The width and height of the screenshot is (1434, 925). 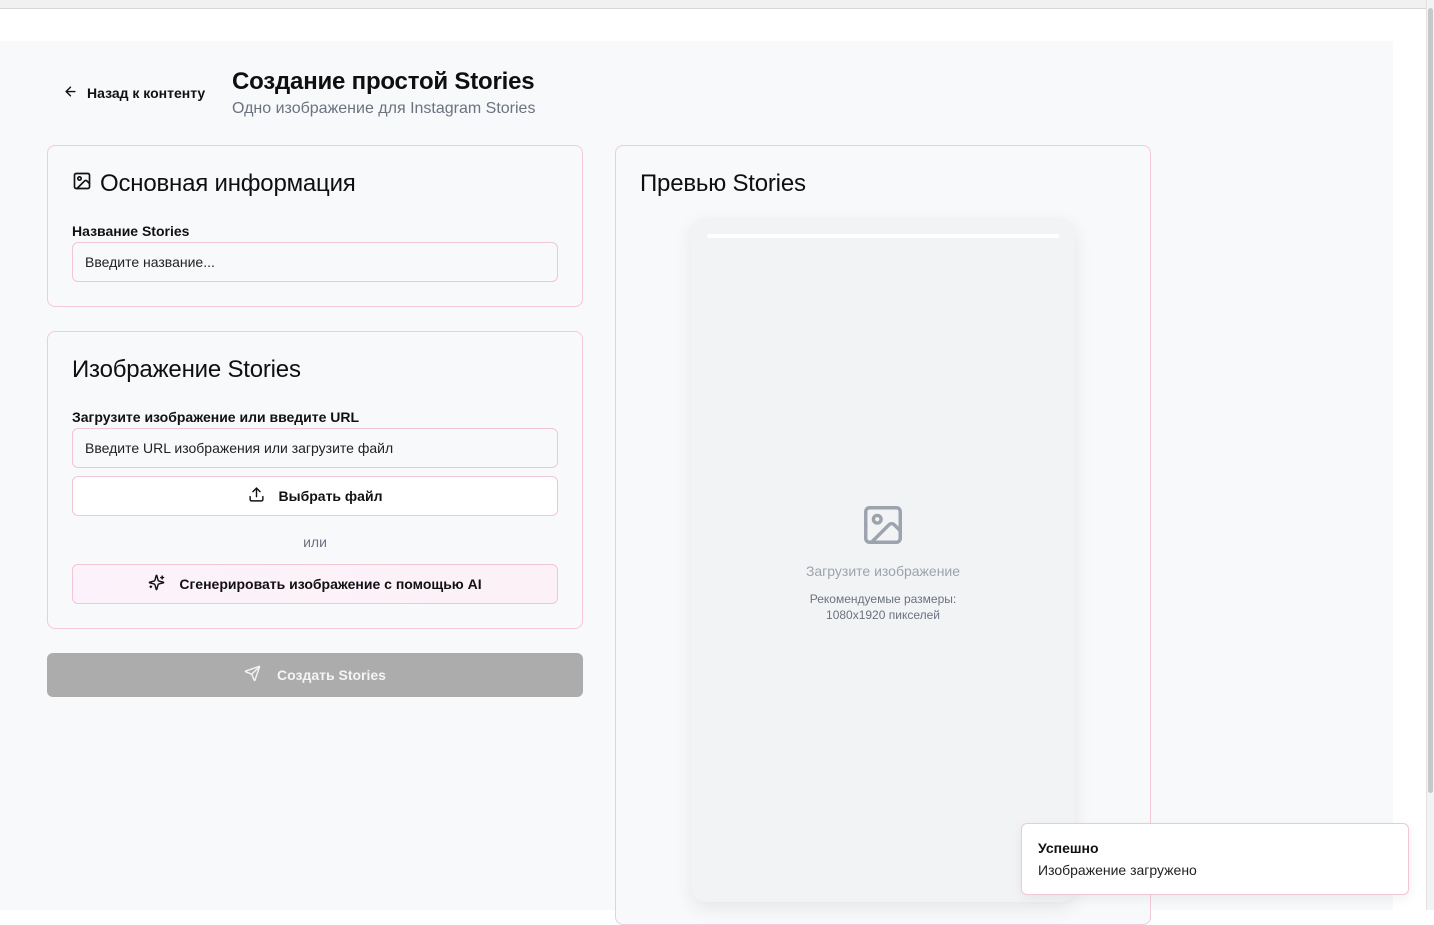 I want to click on basic-info-title: Основная информация, so click(x=214, y=184).